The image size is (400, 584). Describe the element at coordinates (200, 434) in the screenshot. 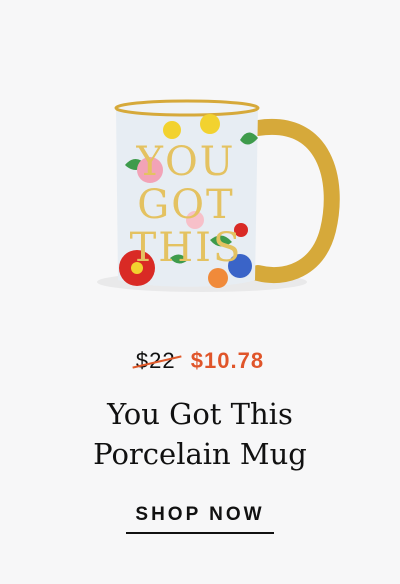

I see `product-title: You Got This Porcelain Mug` at that location.